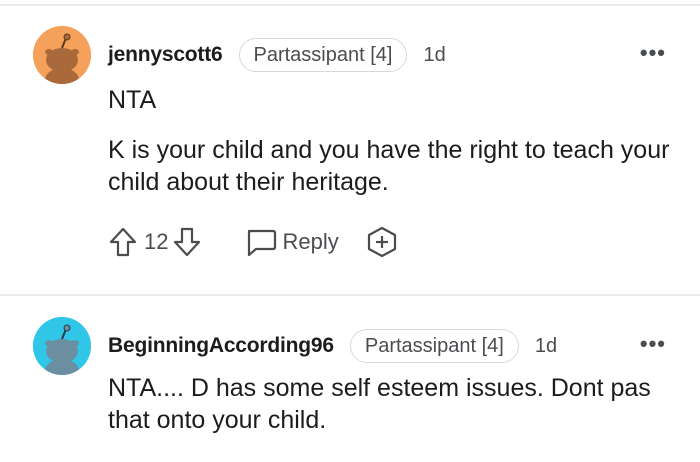  I want to click on award-icon, so click(382, 242).